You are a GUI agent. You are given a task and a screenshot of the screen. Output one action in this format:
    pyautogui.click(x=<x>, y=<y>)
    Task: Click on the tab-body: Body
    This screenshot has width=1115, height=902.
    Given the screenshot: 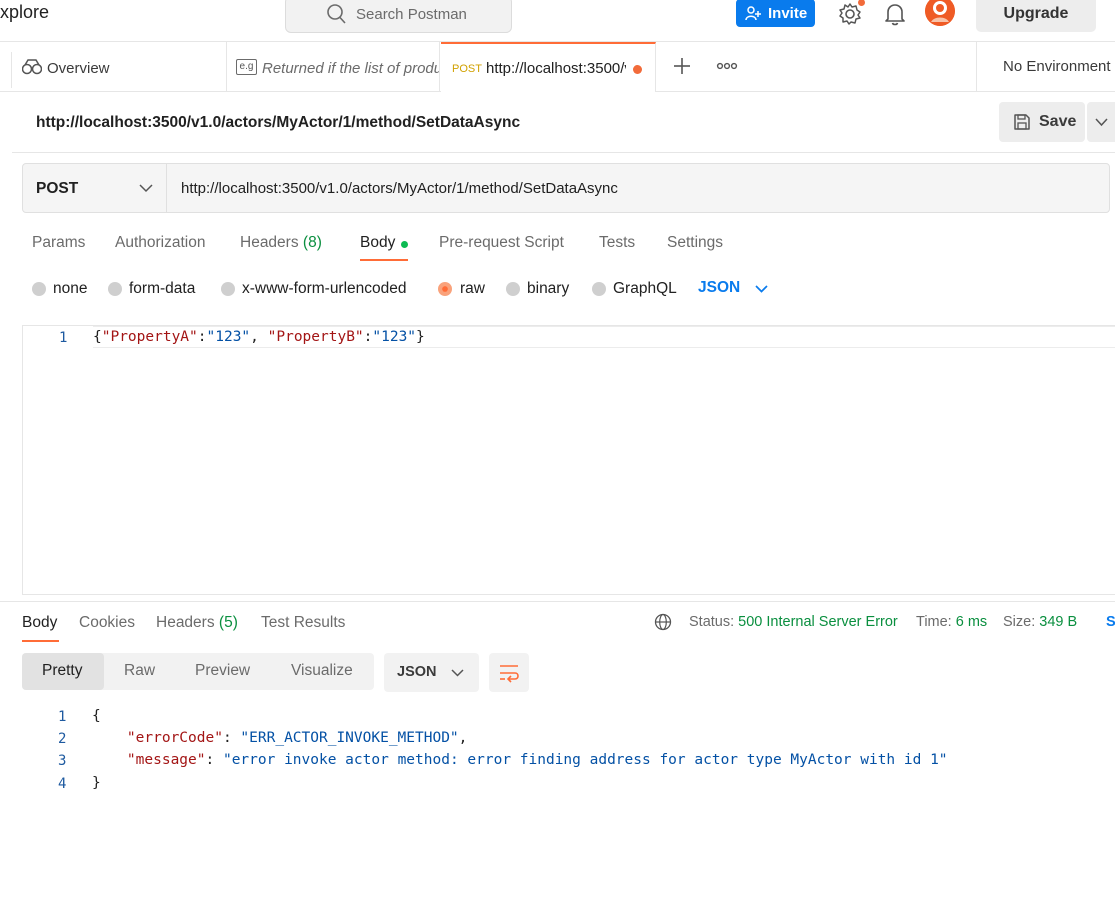 What is the action you would take?
    pyautogui.click(x=377, y=243)
    